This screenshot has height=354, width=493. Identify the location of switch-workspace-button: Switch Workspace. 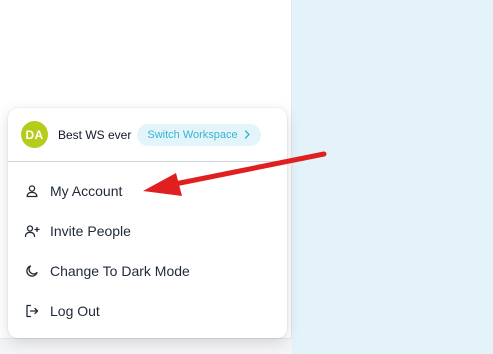
(199, 134).